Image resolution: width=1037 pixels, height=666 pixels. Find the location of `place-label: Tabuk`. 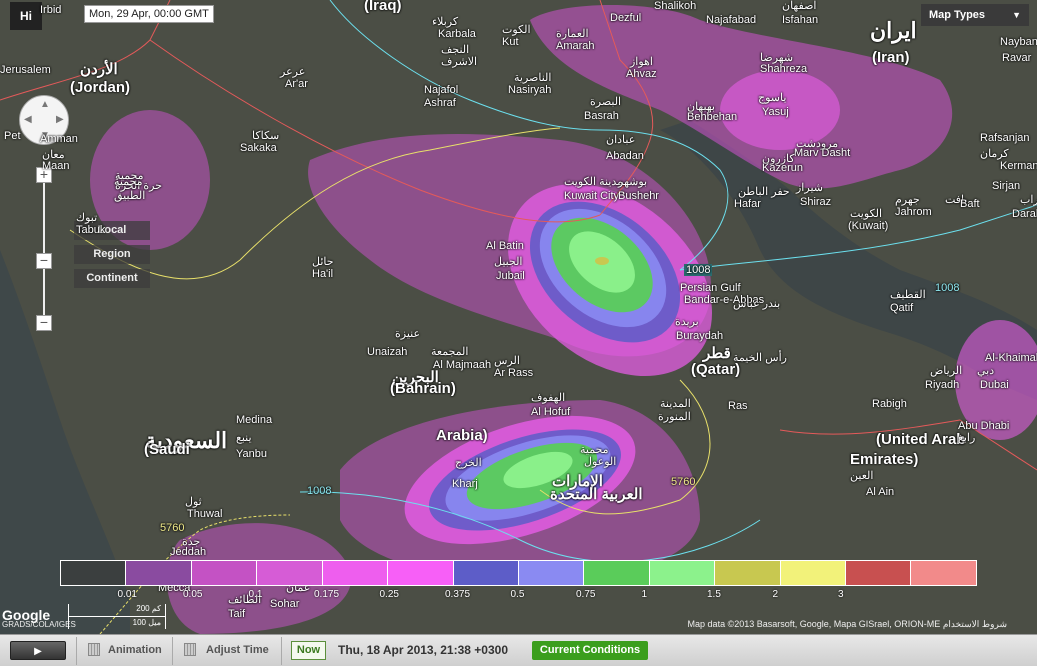

place-label: Tabuk is located at coordinates (91, 230).